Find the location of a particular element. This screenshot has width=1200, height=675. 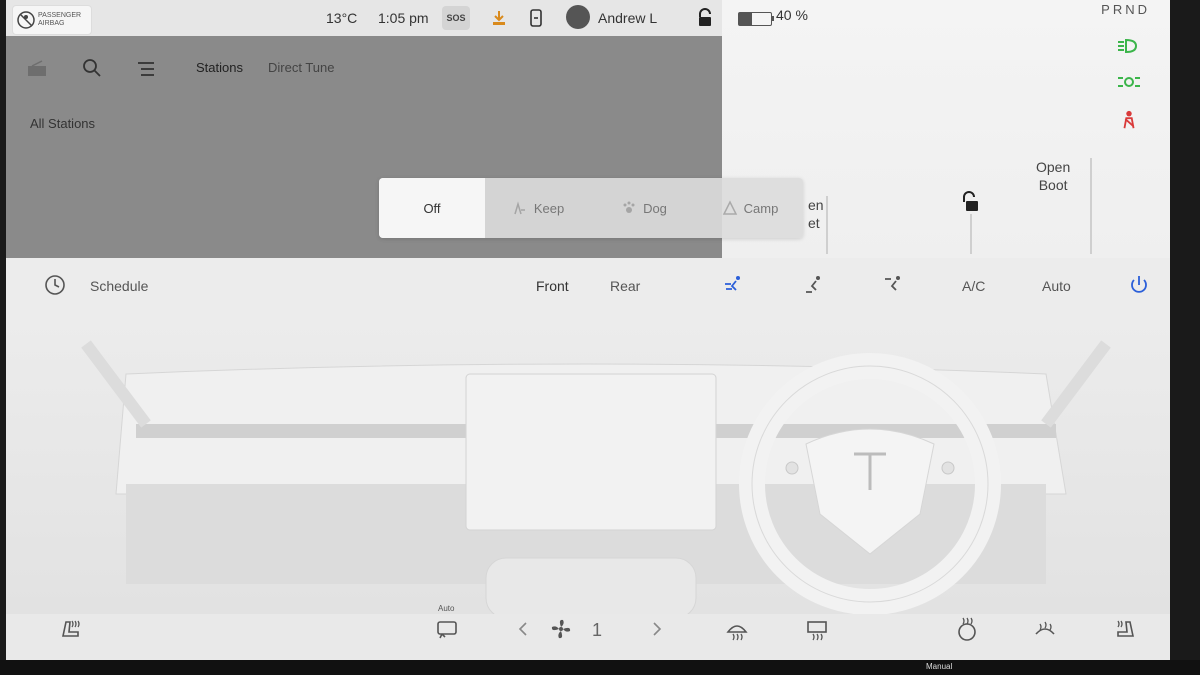

rear-zone-button: Rear is located at coordinates (625, 286).